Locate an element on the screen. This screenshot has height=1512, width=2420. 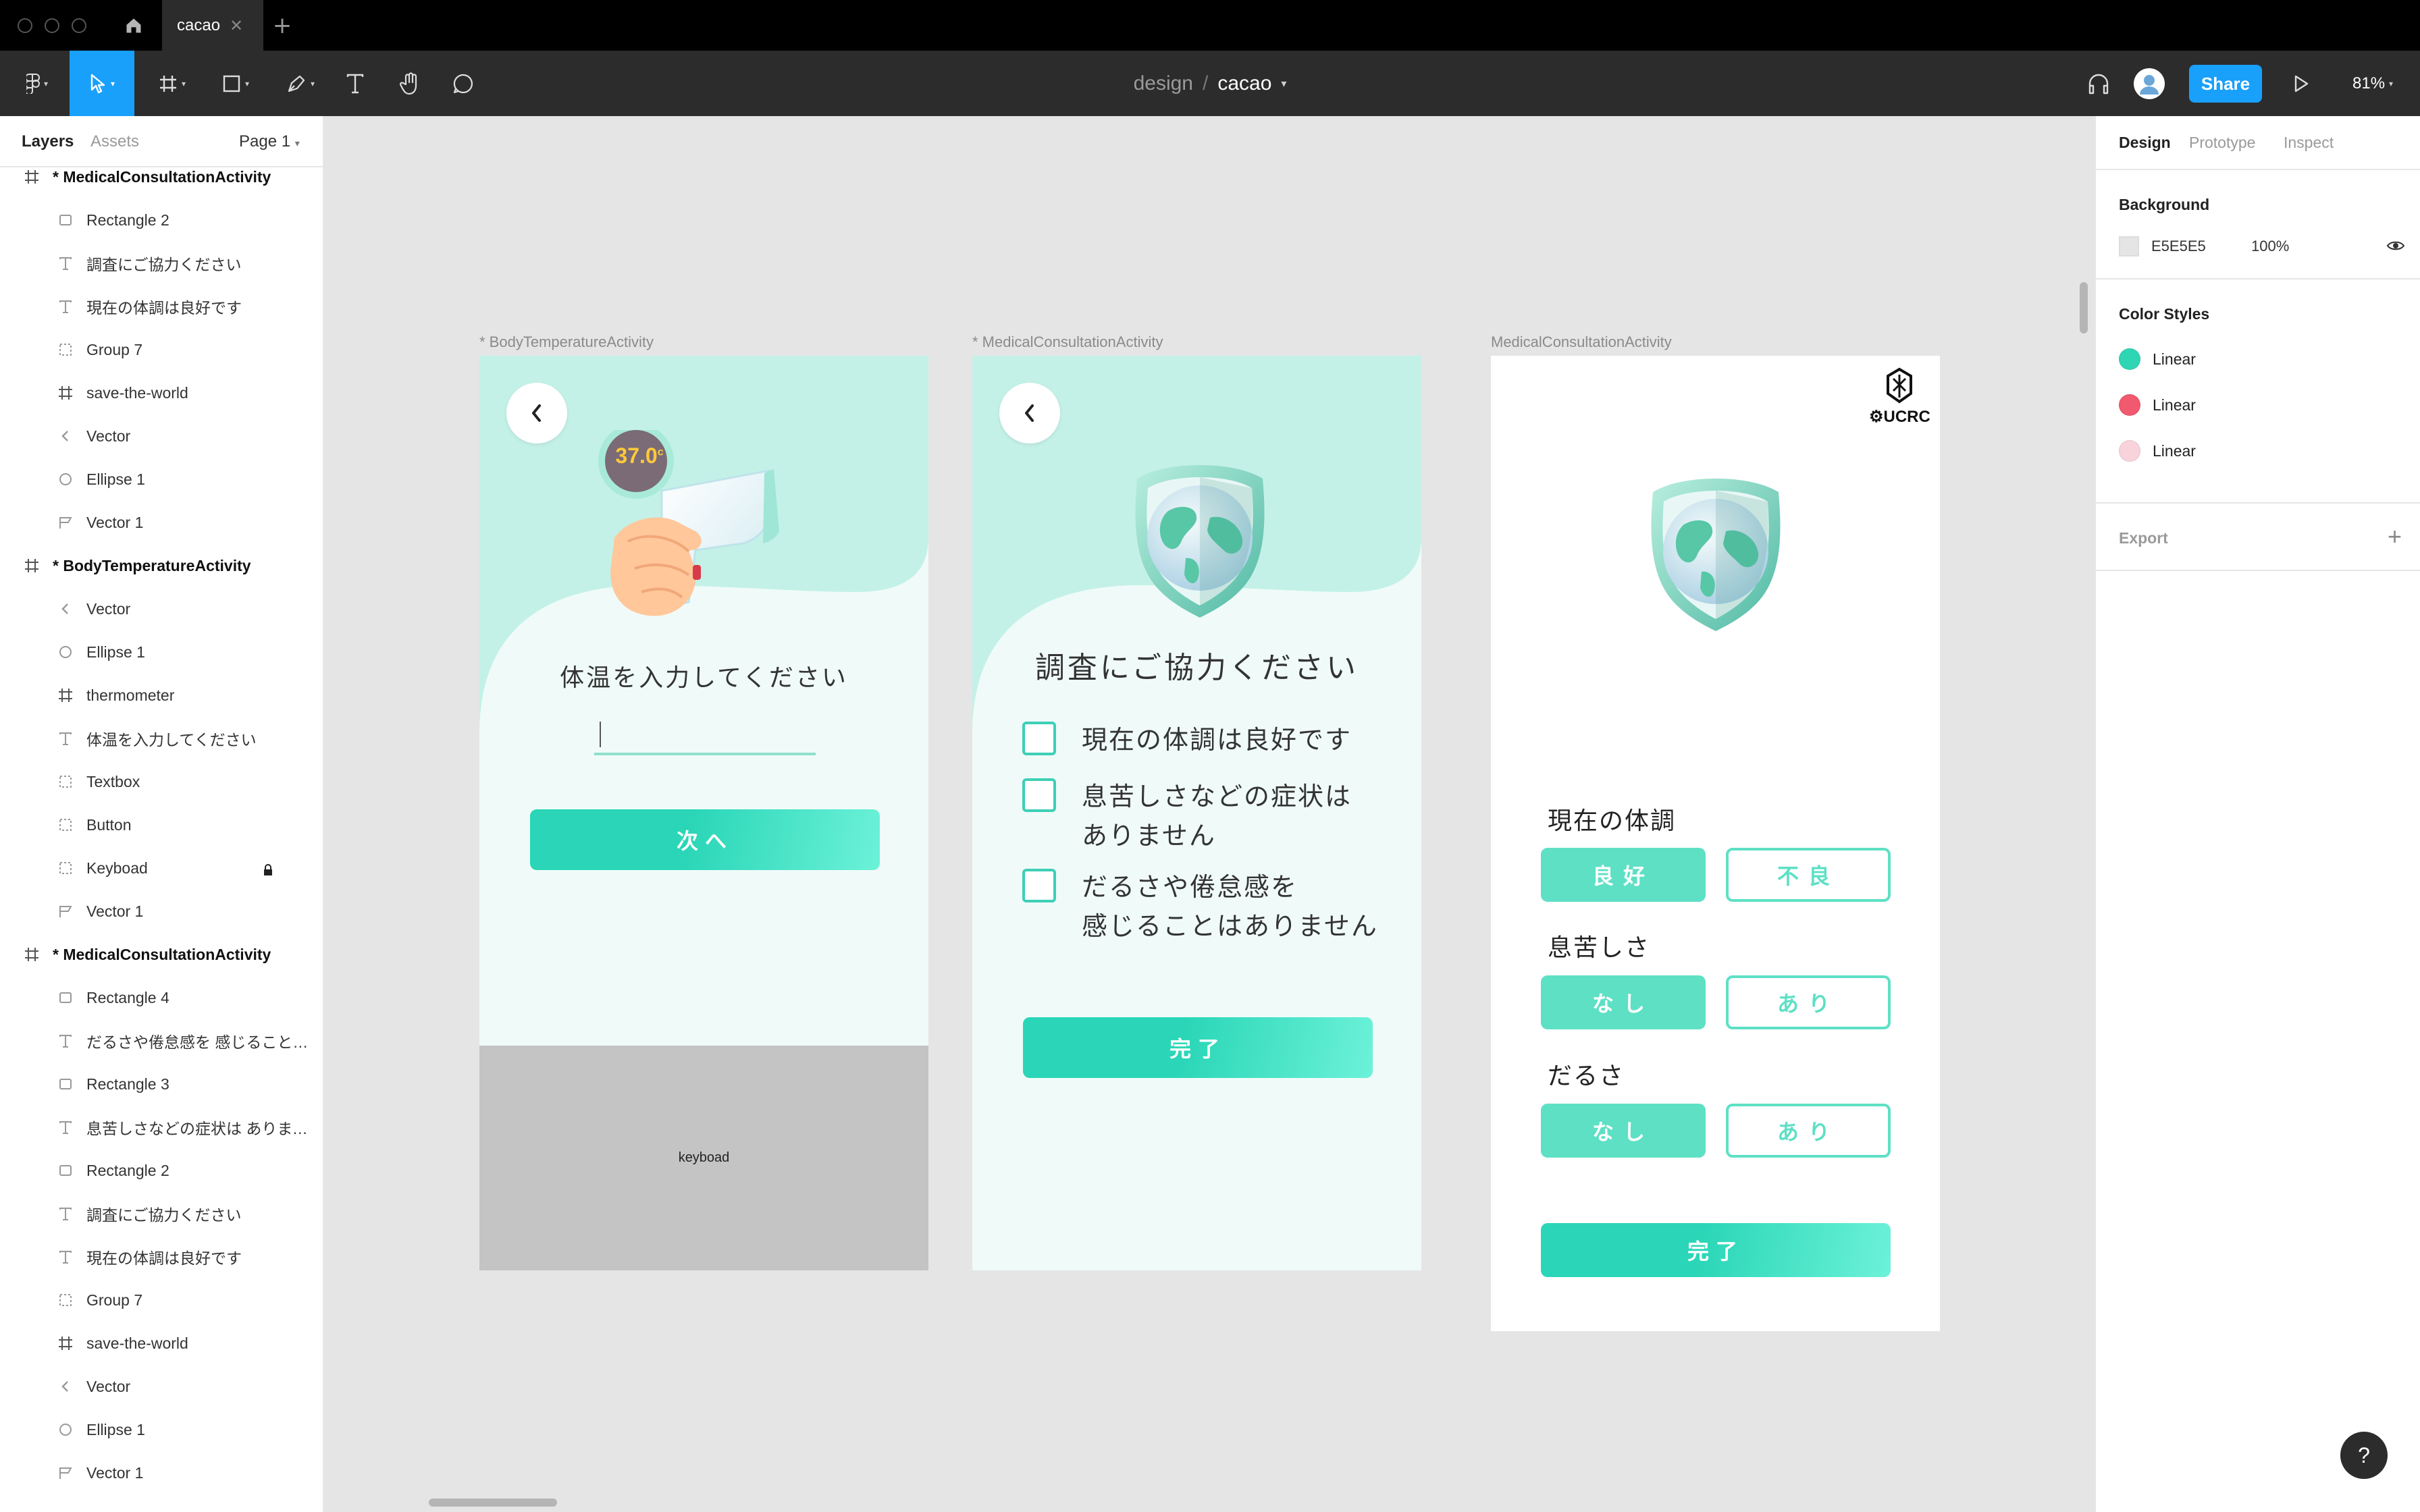
layer-row: Rectangle 4 is located at coordinates (161, 997).